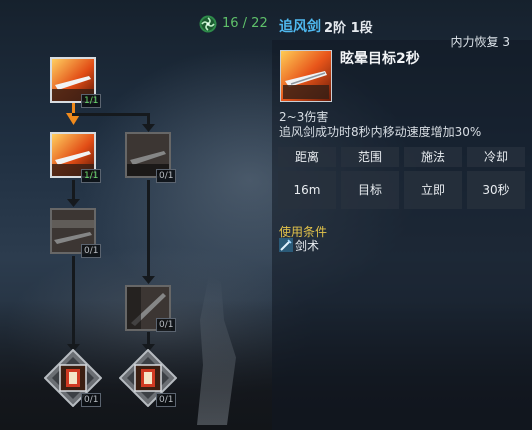 The image size is (532, 430). Describe the element at coordinates (370, 190) in the screenshot. I see `stat-value-area: 目标` at that location.